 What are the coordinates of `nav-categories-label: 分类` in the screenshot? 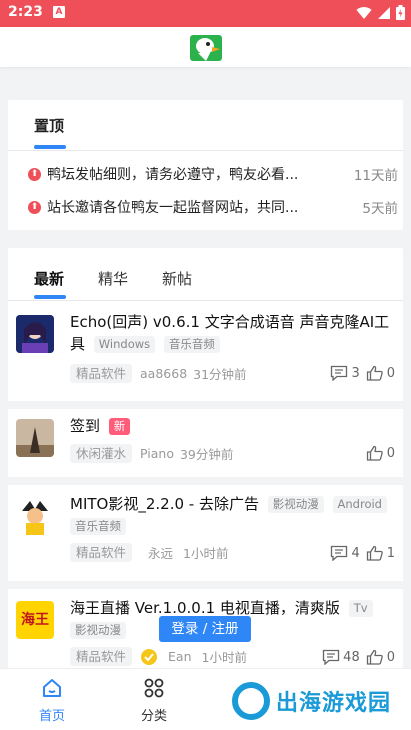 It's located at (153, 716).